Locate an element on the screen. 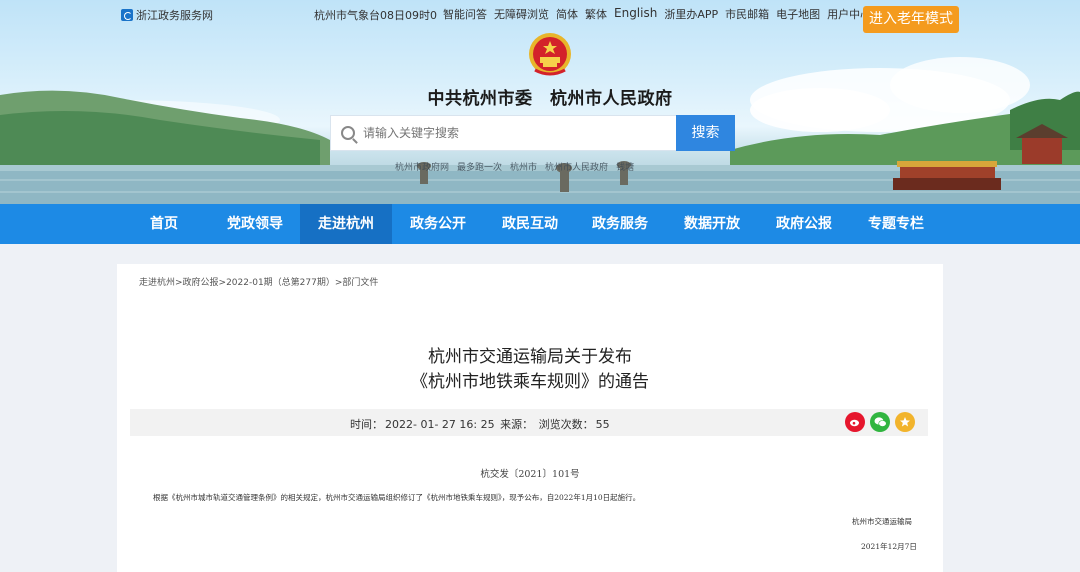 The height and width of the screenshot is (572, 1080). search-icon is located at coordinates (348, 133).